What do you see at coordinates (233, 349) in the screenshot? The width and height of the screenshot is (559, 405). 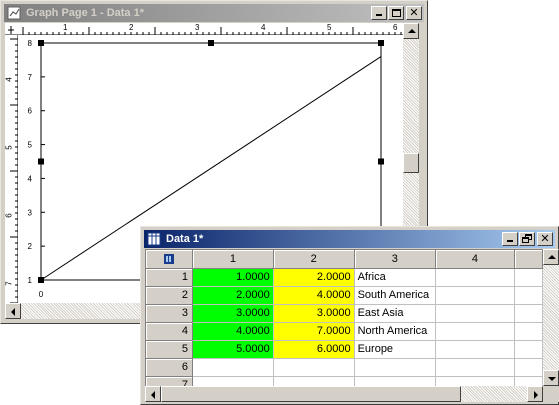 I see `cell-col-1: 5.0000` at bounding box center [233, 349].